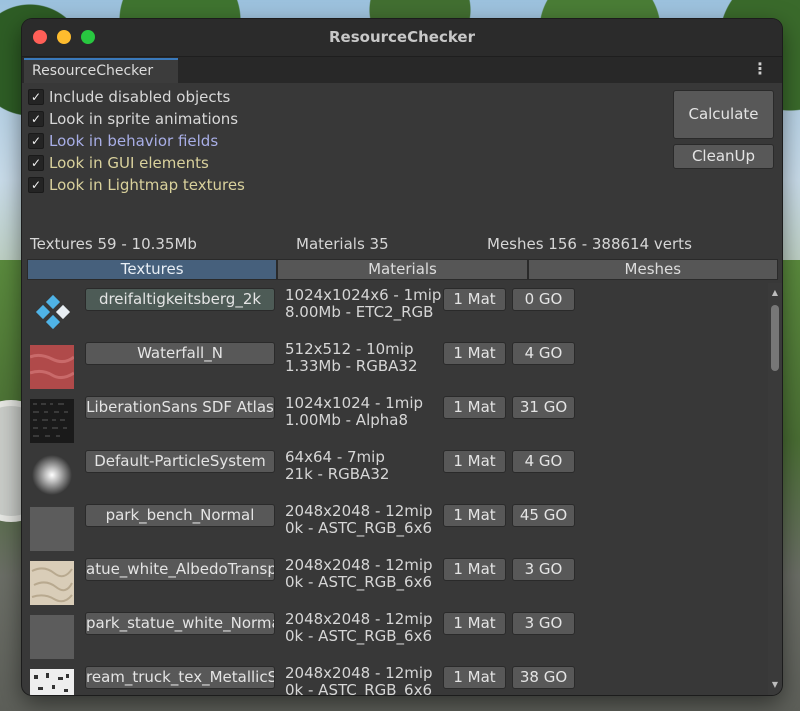 The height and width of the screenshot is (711, 800). What do you see at coordinates (113, 244) in the screenshot?
I see `textures-stats: Textures 59 - 10.35Mb` at bounding box center [113, 244].